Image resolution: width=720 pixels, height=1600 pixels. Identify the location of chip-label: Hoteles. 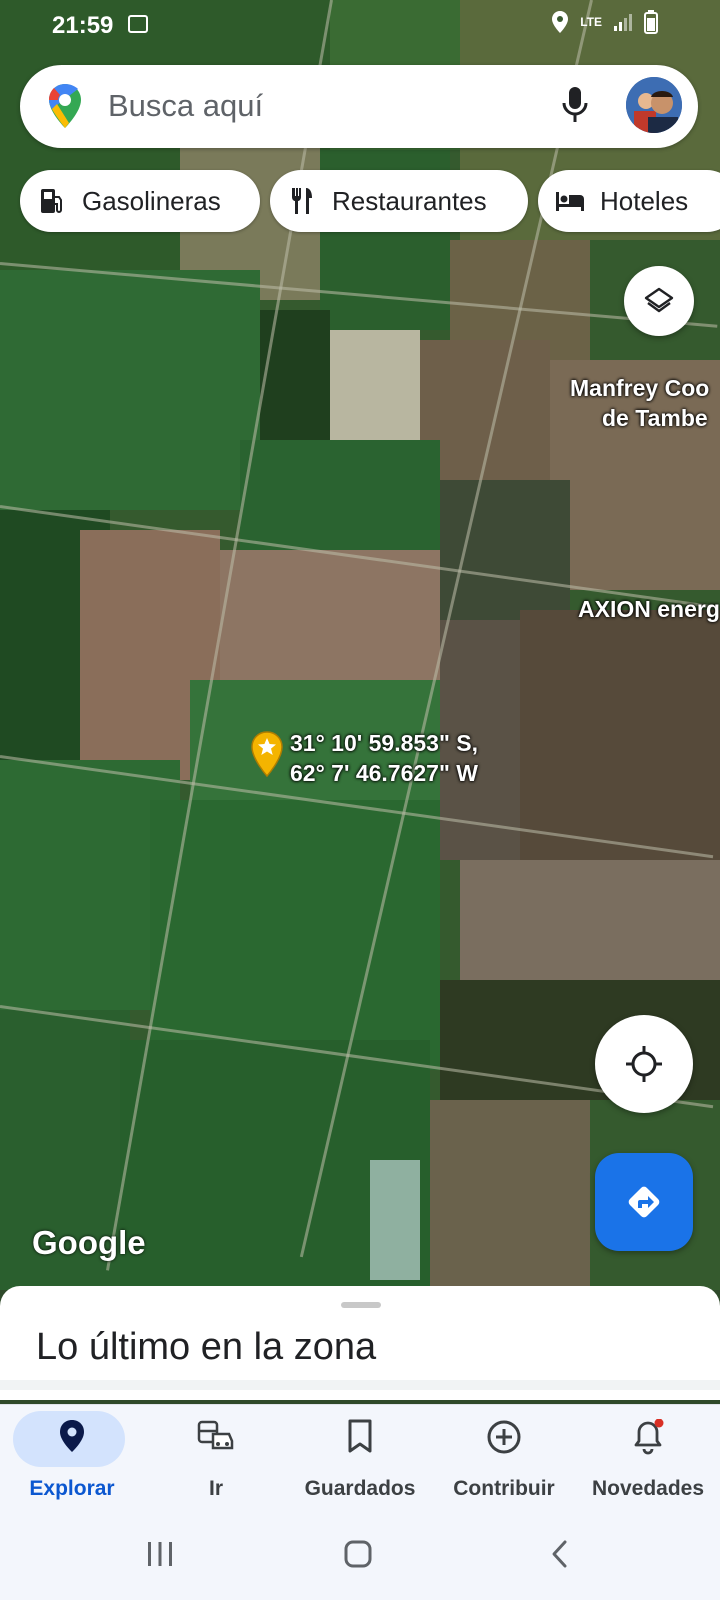
(644, 200).